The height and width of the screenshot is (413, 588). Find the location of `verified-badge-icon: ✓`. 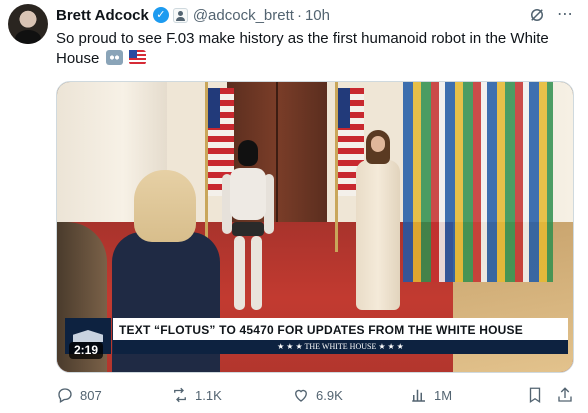

verified-badge-icon: ✓ is located at coordinates (160, 15).